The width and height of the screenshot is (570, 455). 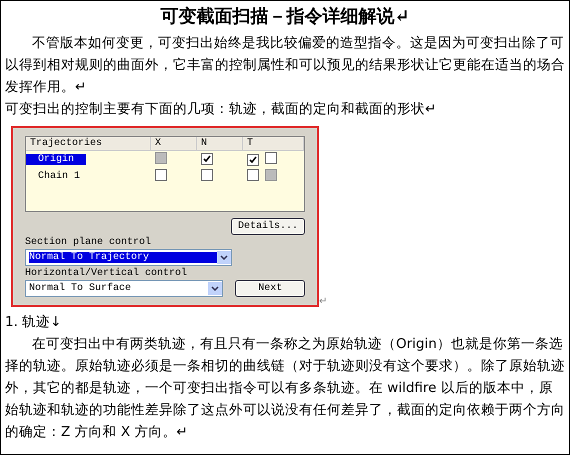 What do you see at coordinates (273, 143) in the screenshot?
I see `column-header: T` at bounding box center [273, 143].